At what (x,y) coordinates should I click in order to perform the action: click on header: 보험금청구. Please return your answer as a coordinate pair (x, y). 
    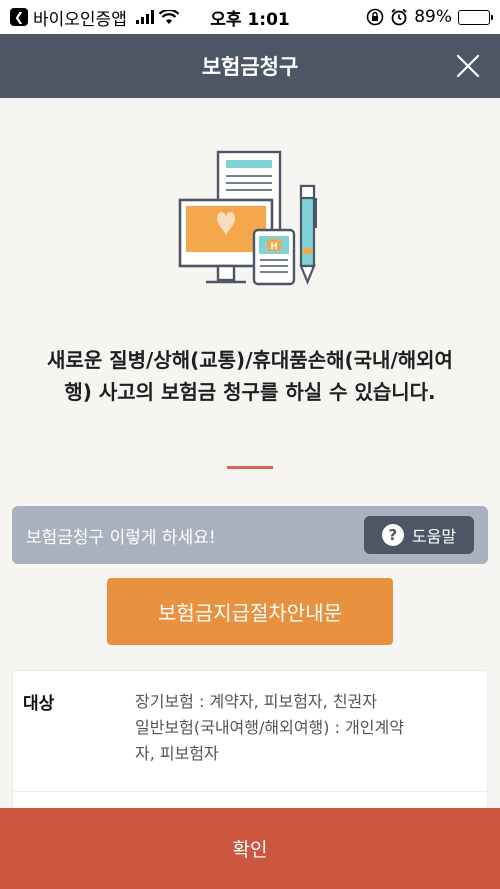
    Looking at the image, I should click on (250, 66).